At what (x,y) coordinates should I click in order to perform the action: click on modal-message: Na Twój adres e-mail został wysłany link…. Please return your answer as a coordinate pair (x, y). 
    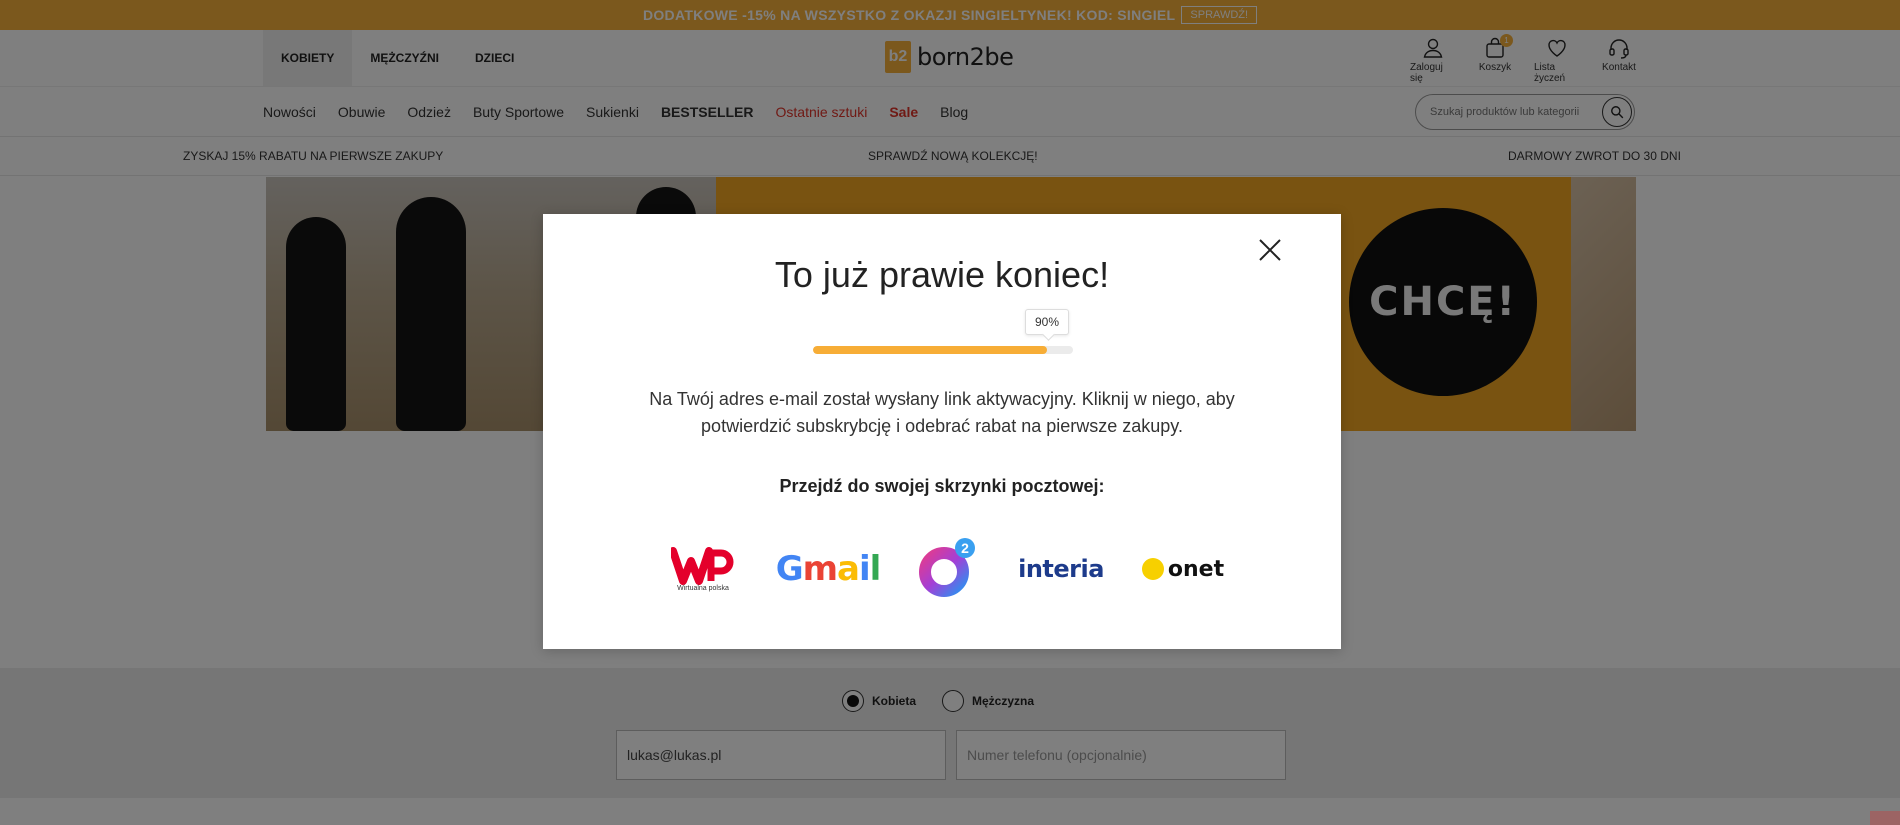
    Looking at the image, I should click on (942, 412).